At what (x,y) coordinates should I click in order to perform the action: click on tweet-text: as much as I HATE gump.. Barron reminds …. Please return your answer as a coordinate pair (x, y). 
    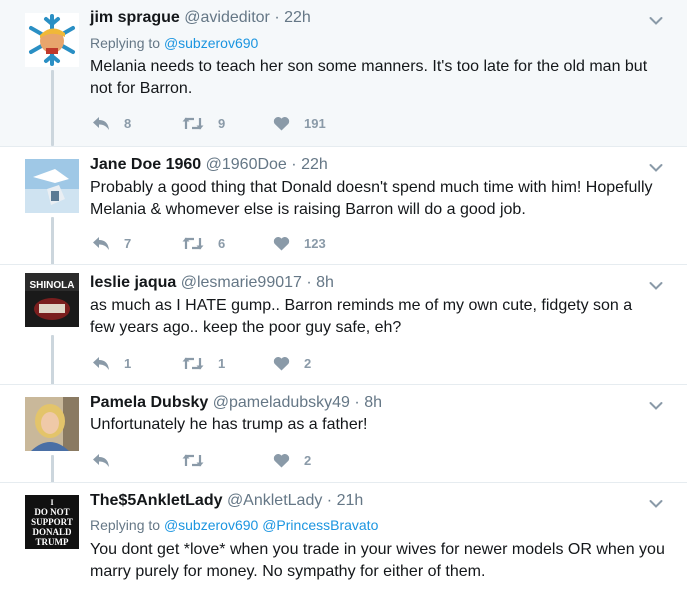
    Looking at the image, I should click on (361, 316).